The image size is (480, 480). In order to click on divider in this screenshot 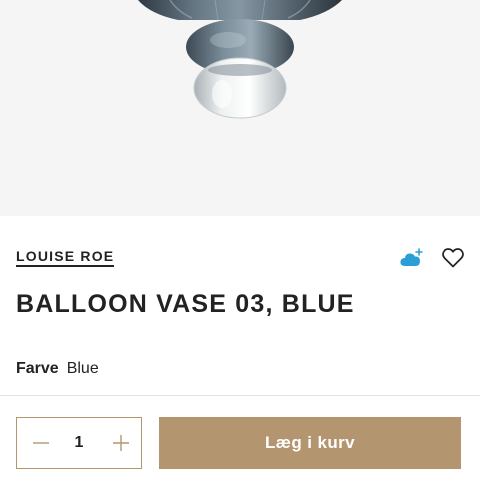, I will do `click(240, 395)`.